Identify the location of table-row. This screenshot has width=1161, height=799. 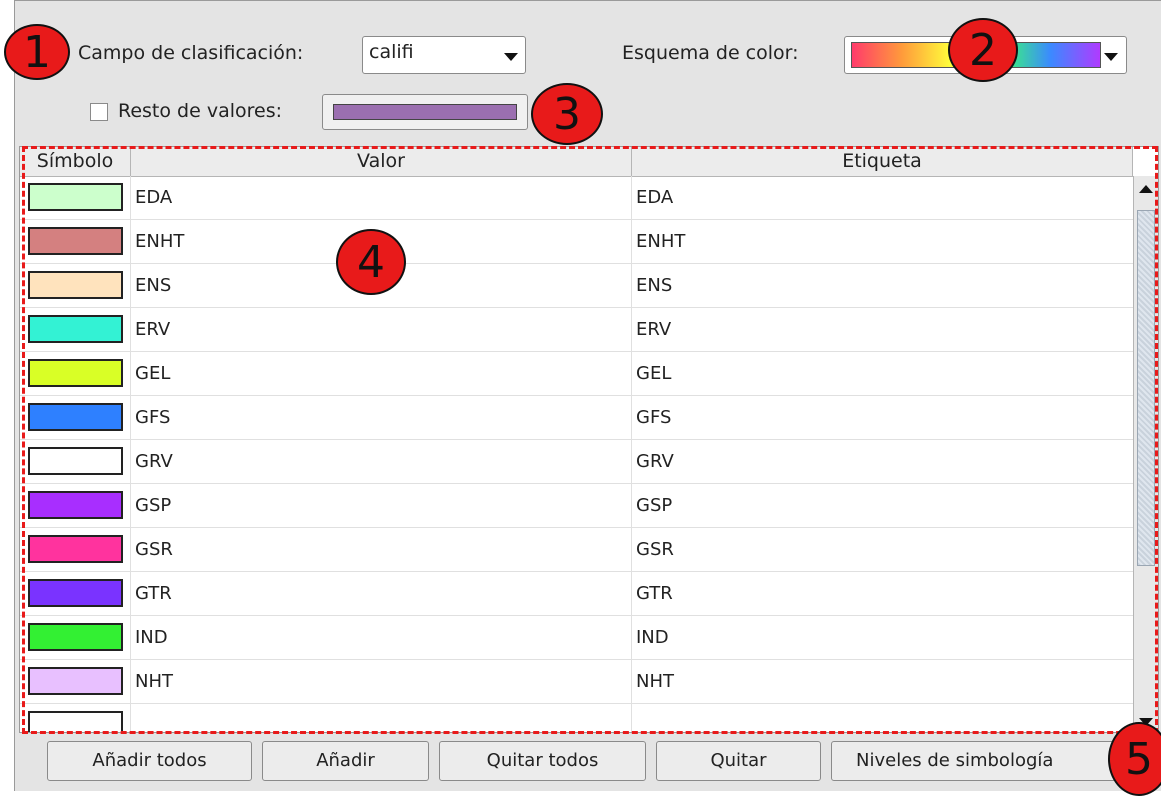
(576, 718).